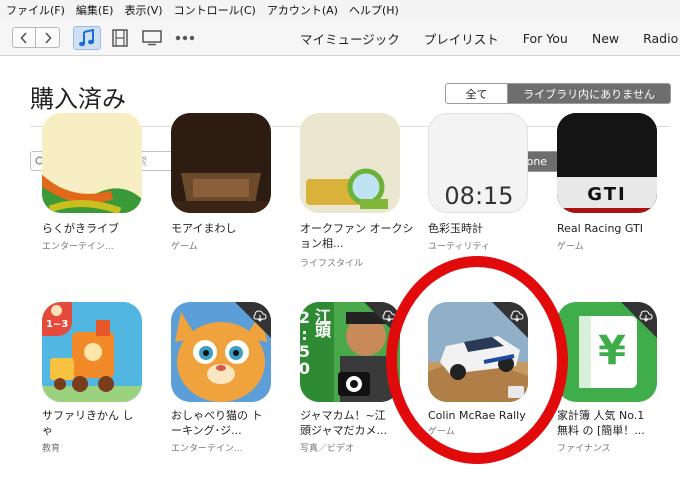  I want to click on tv-icon, so click(152, 38).